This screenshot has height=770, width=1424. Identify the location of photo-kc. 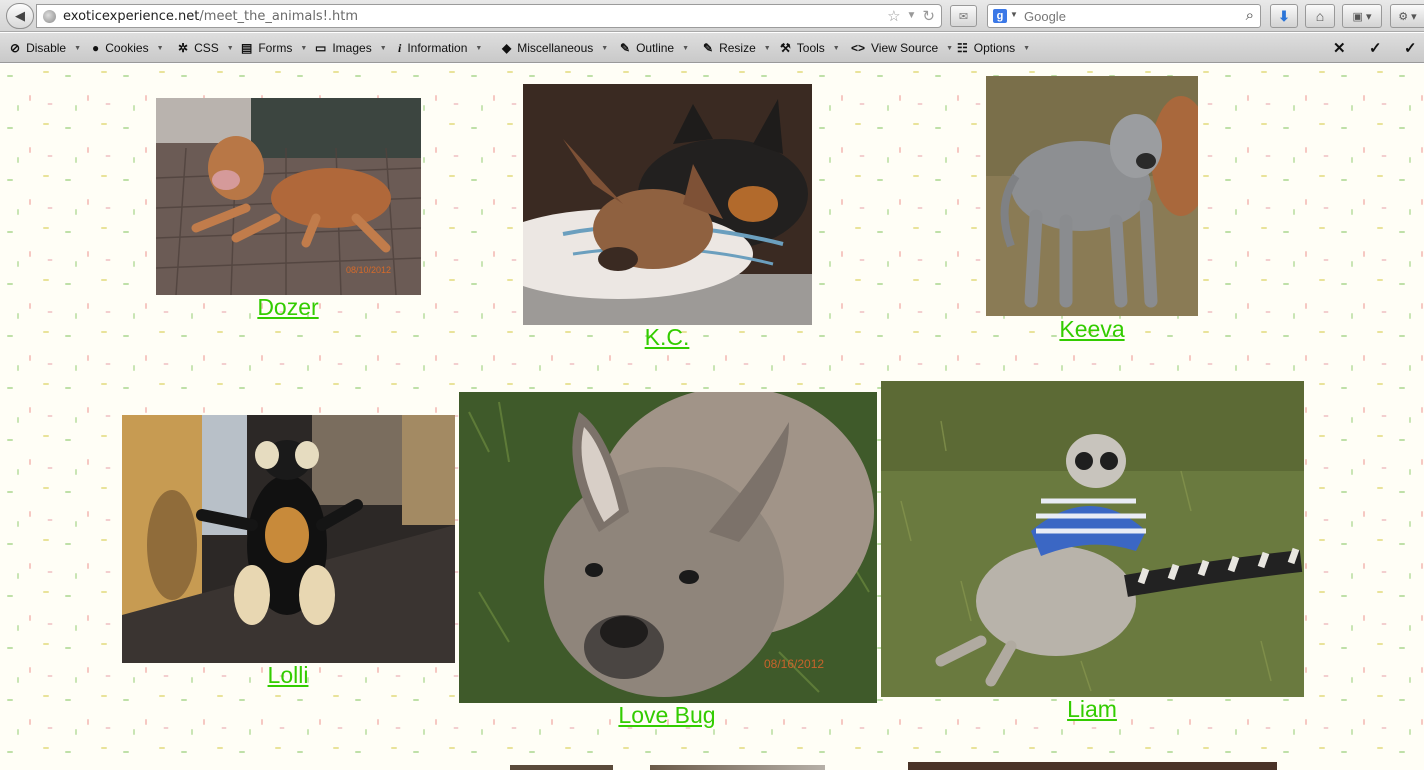
(667, 204).